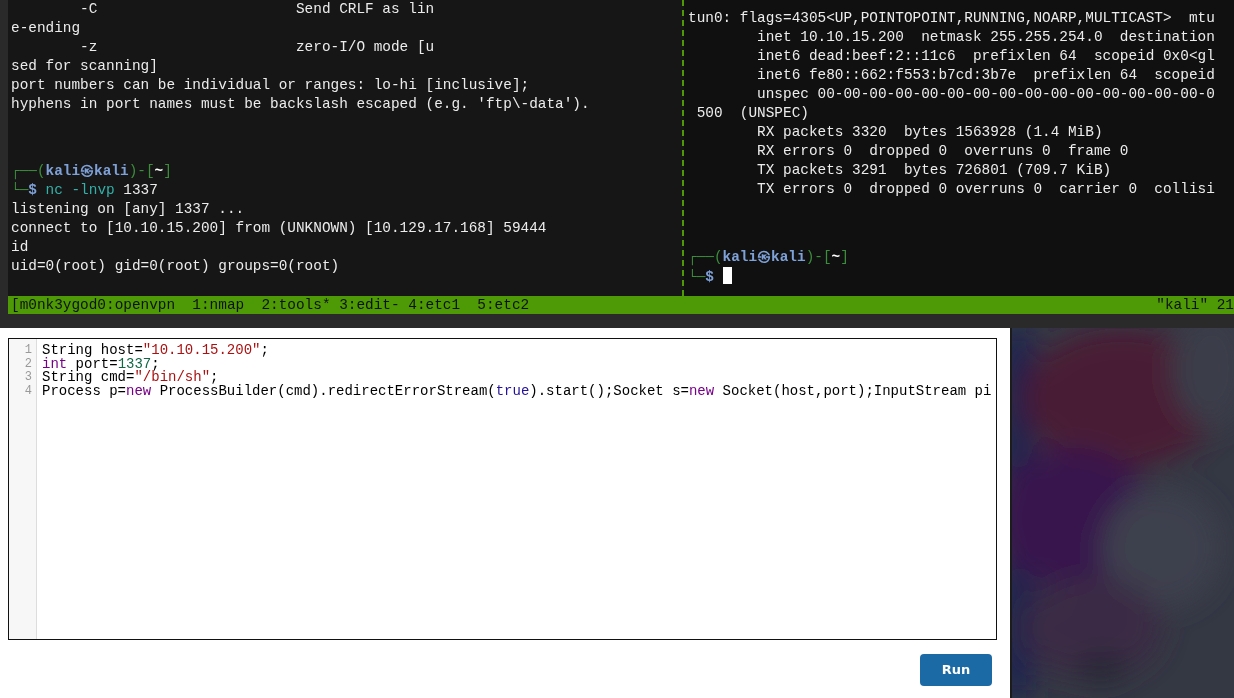  What do you see at coordinates (28, 351) in the screenshot?
I see `line-number: 1` at bounding box center [28, 351].